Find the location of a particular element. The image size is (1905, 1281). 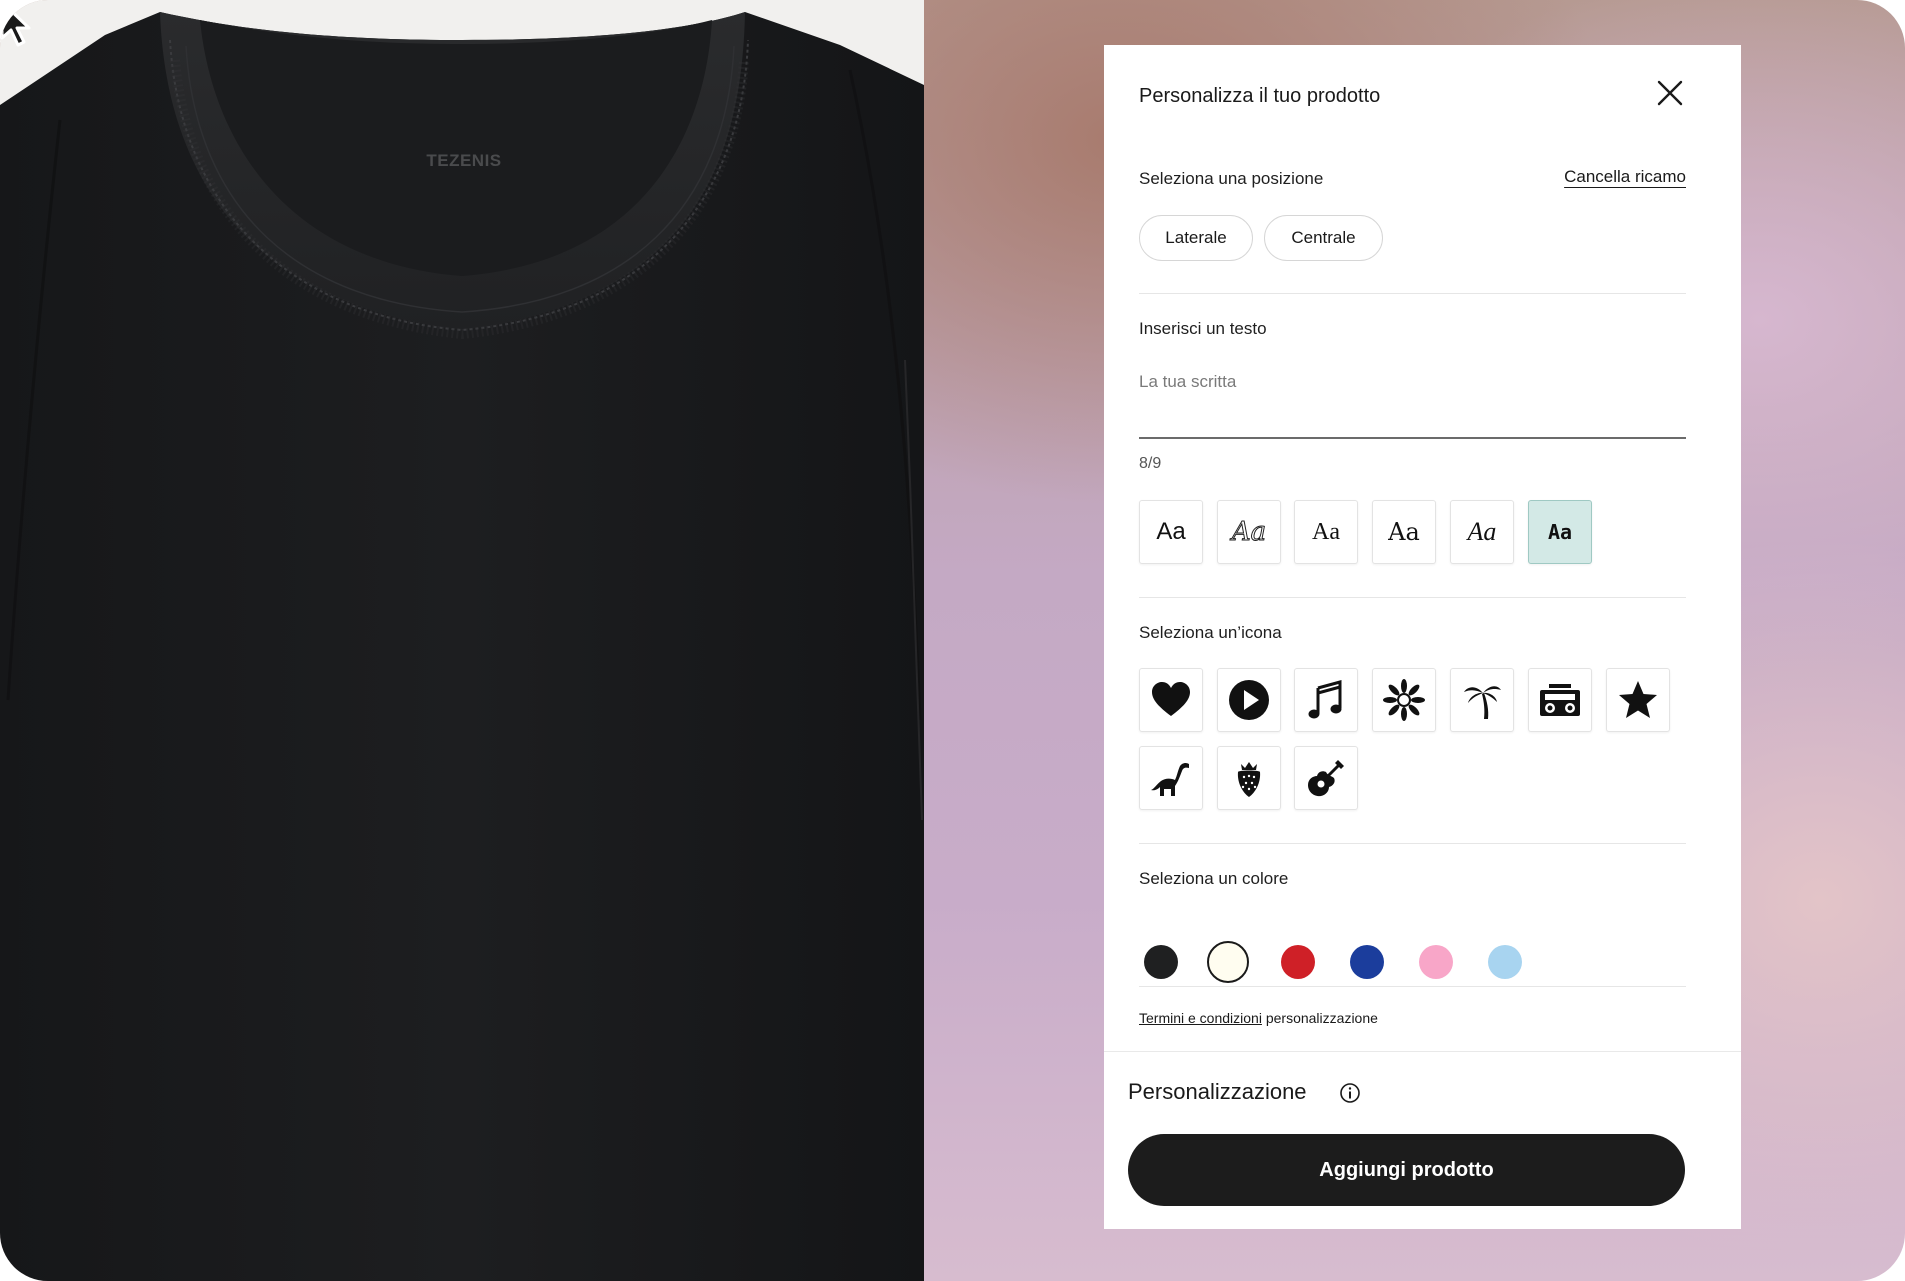

icon-option-star is located at coordinates (1638, 700).